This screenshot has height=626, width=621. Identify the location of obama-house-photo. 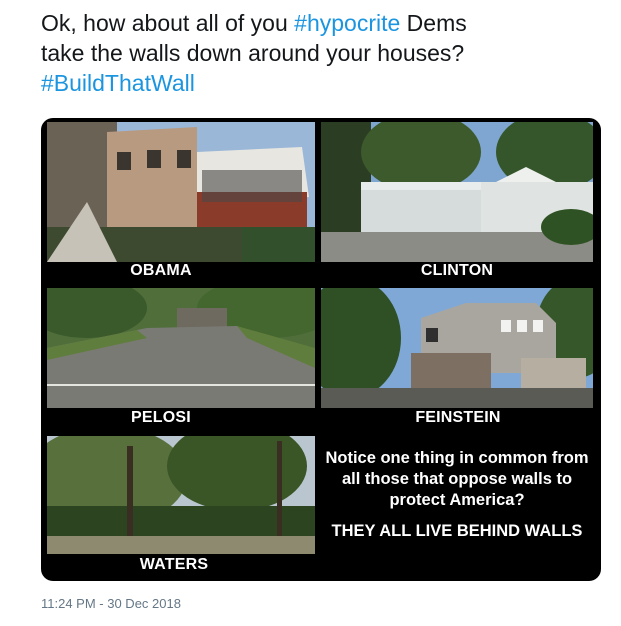
(181, 192).